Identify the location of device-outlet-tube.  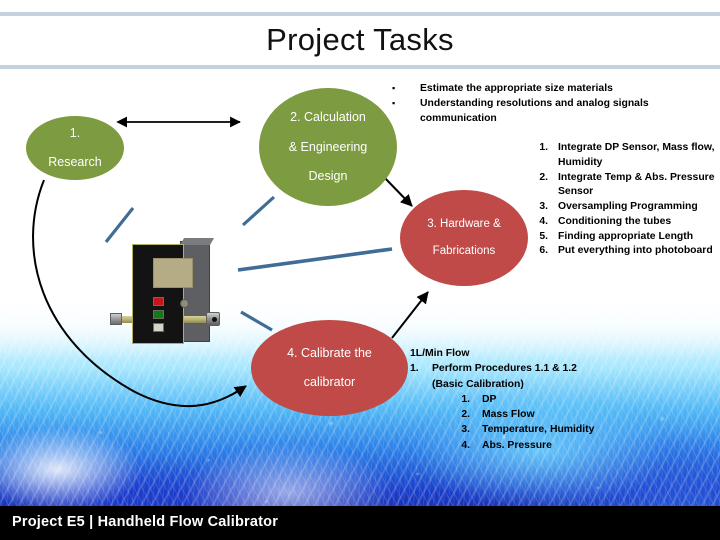
(196, 319).